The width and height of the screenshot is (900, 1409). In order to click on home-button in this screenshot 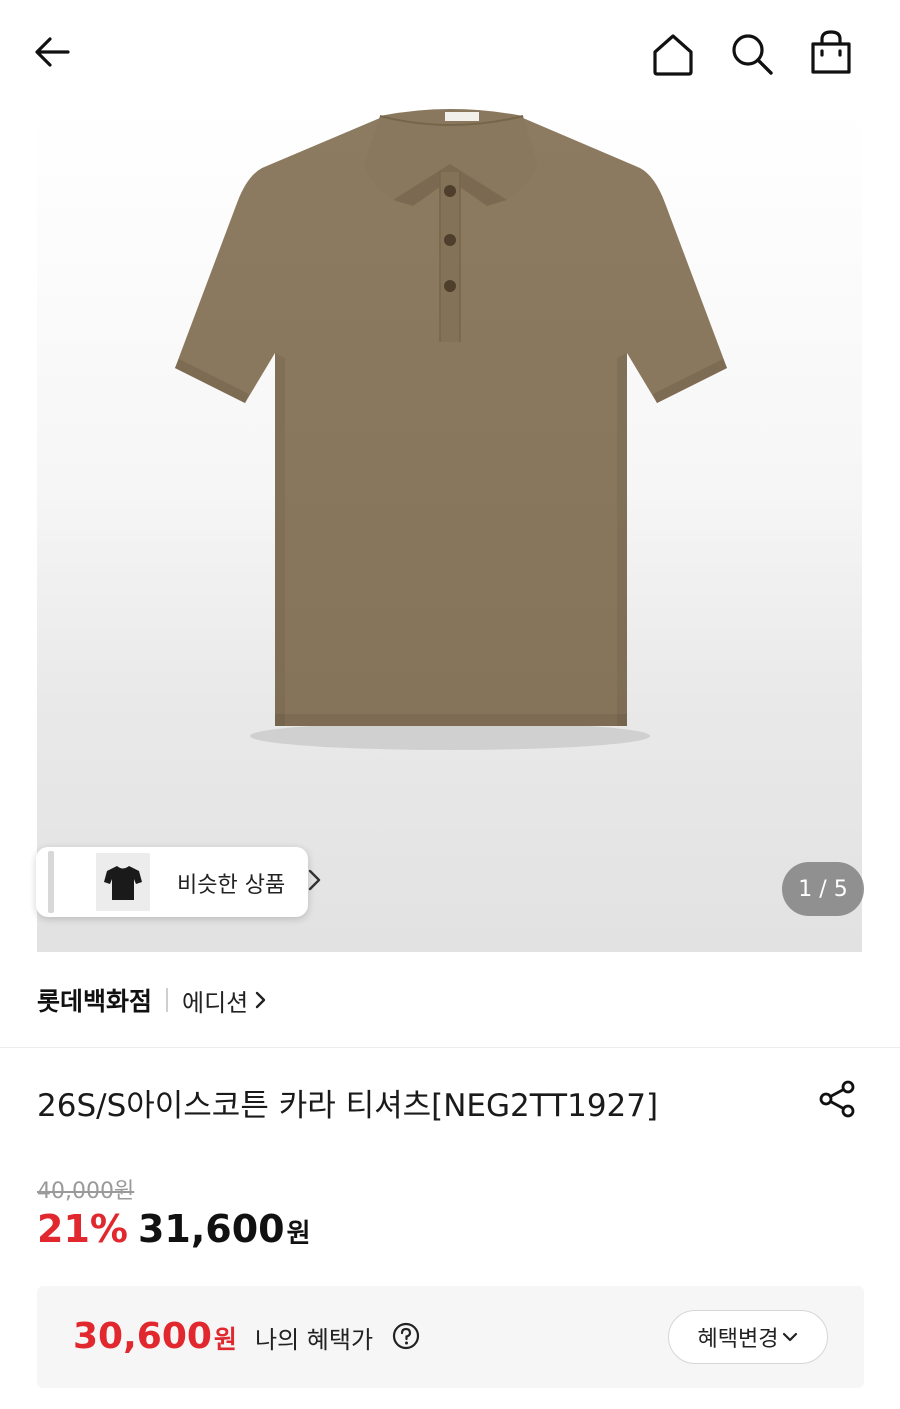, I will do `click(673, 54)`.